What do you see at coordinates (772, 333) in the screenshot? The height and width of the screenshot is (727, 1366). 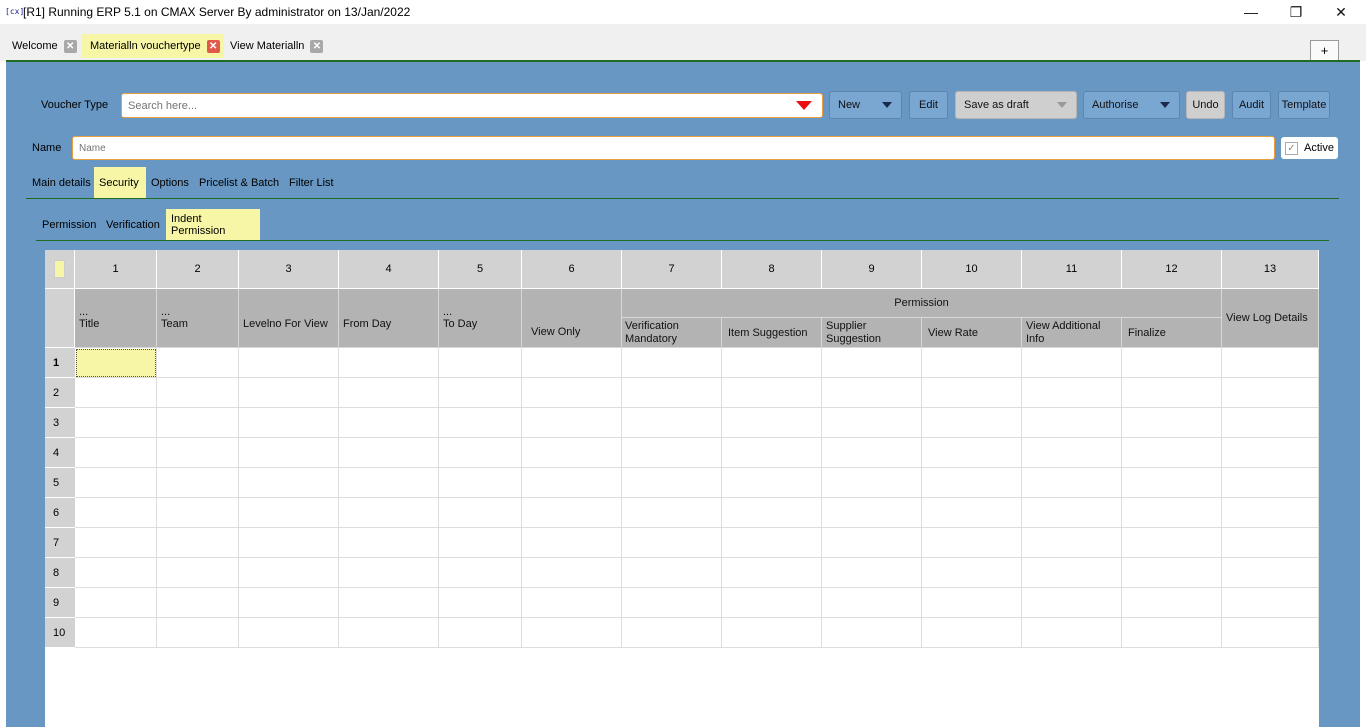 I see `col-header-item-suggestion: Item Suggestion` at bounding box center [772, 333].